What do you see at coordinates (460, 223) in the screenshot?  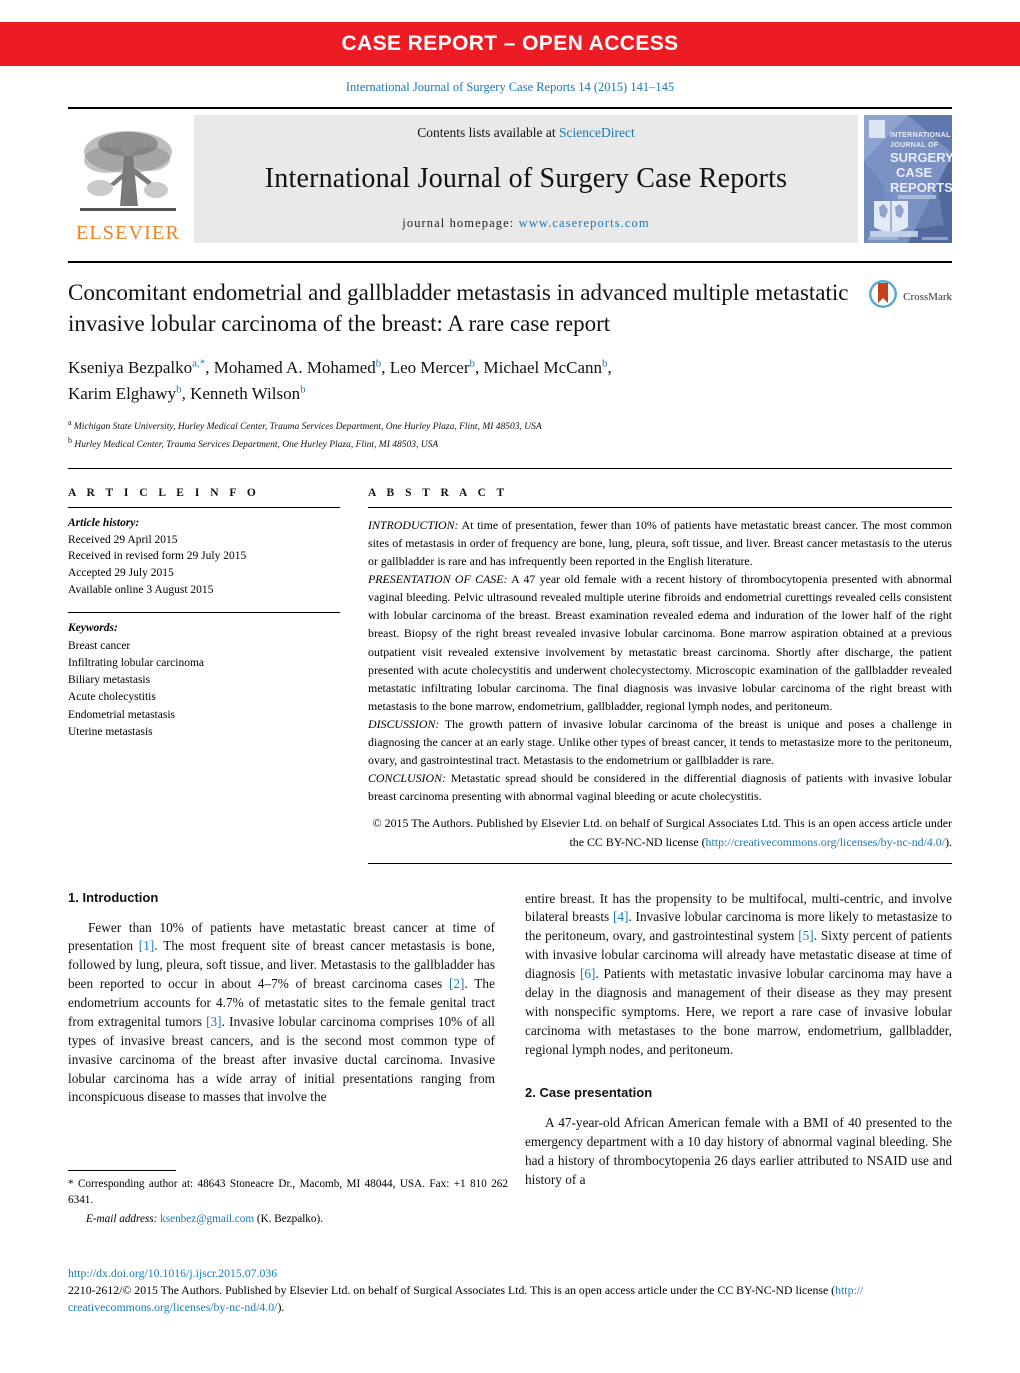 I see `homepage-prefix: journal homepage:` at bounding box center [460, 223].